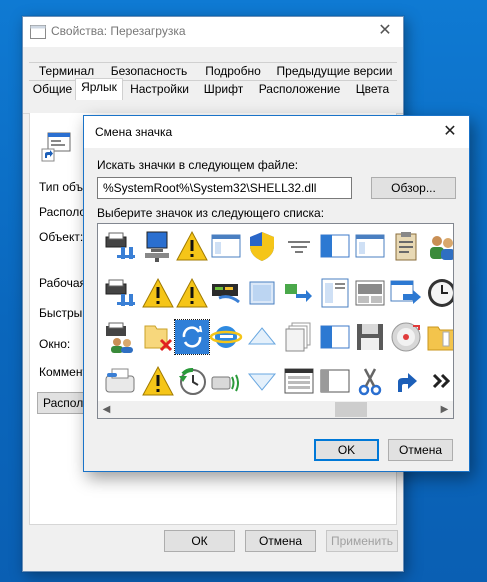 Image resolution: width=487 pixels, height=582 pixels. What do you see at coordinates (158, 246) in the screenshot?
I see `network-computer-icon` at bounding box center [158, 246].